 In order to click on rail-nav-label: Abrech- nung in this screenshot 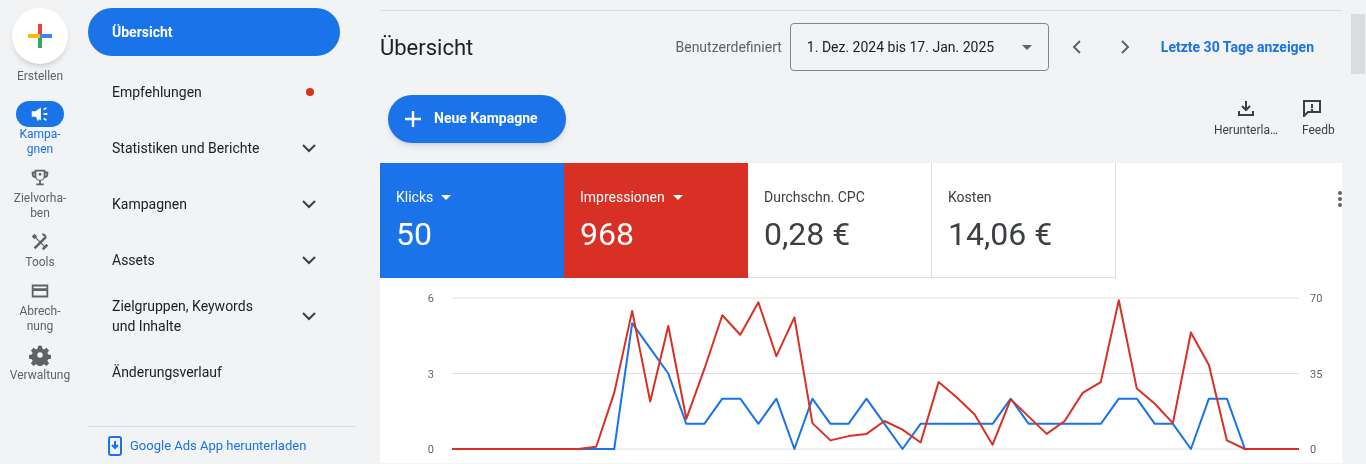, I will do `click(40, 319)`.